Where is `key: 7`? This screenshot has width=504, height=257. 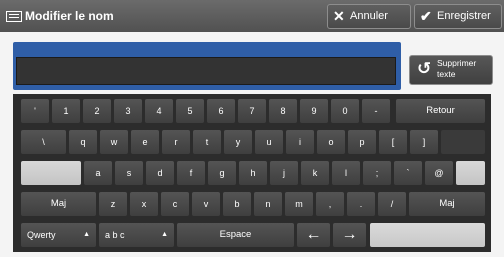
key: 7 is located at coordinates (252, 111).